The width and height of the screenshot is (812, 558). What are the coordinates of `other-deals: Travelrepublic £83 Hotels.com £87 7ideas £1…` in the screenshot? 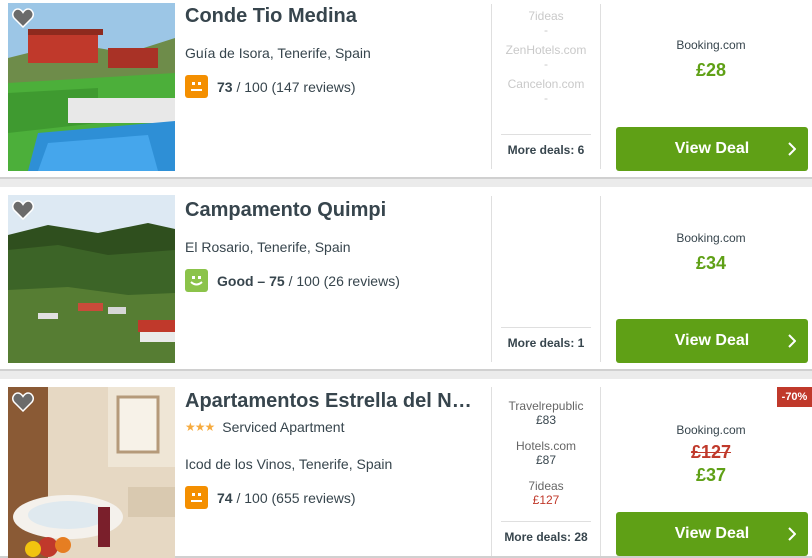 It's located at (546, 471).